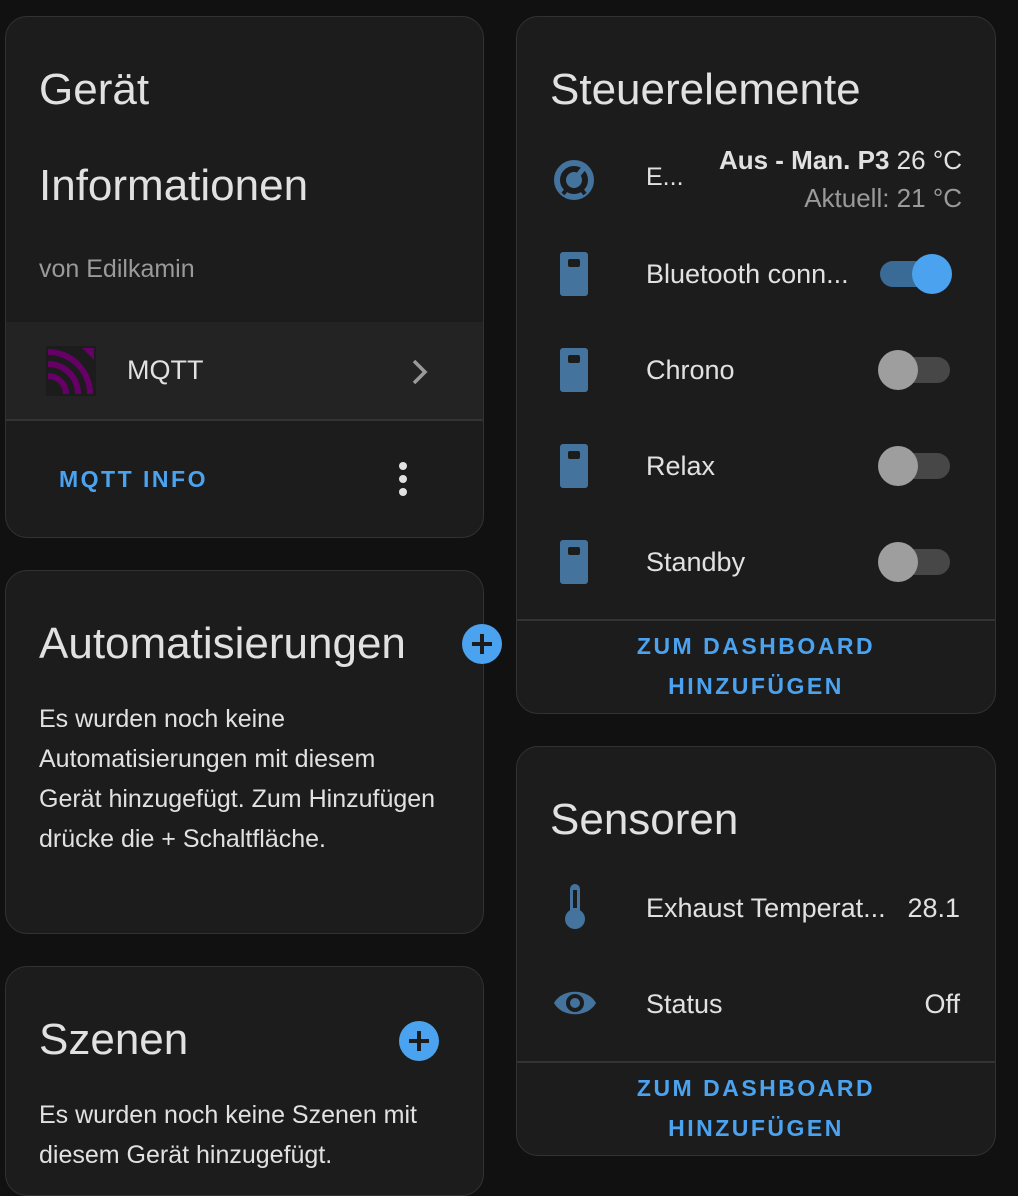  What do you see at coordinates (222, 643) in the screenshot?
I see `automations-title: Automatisierungen` at bounding box center [222, 643].